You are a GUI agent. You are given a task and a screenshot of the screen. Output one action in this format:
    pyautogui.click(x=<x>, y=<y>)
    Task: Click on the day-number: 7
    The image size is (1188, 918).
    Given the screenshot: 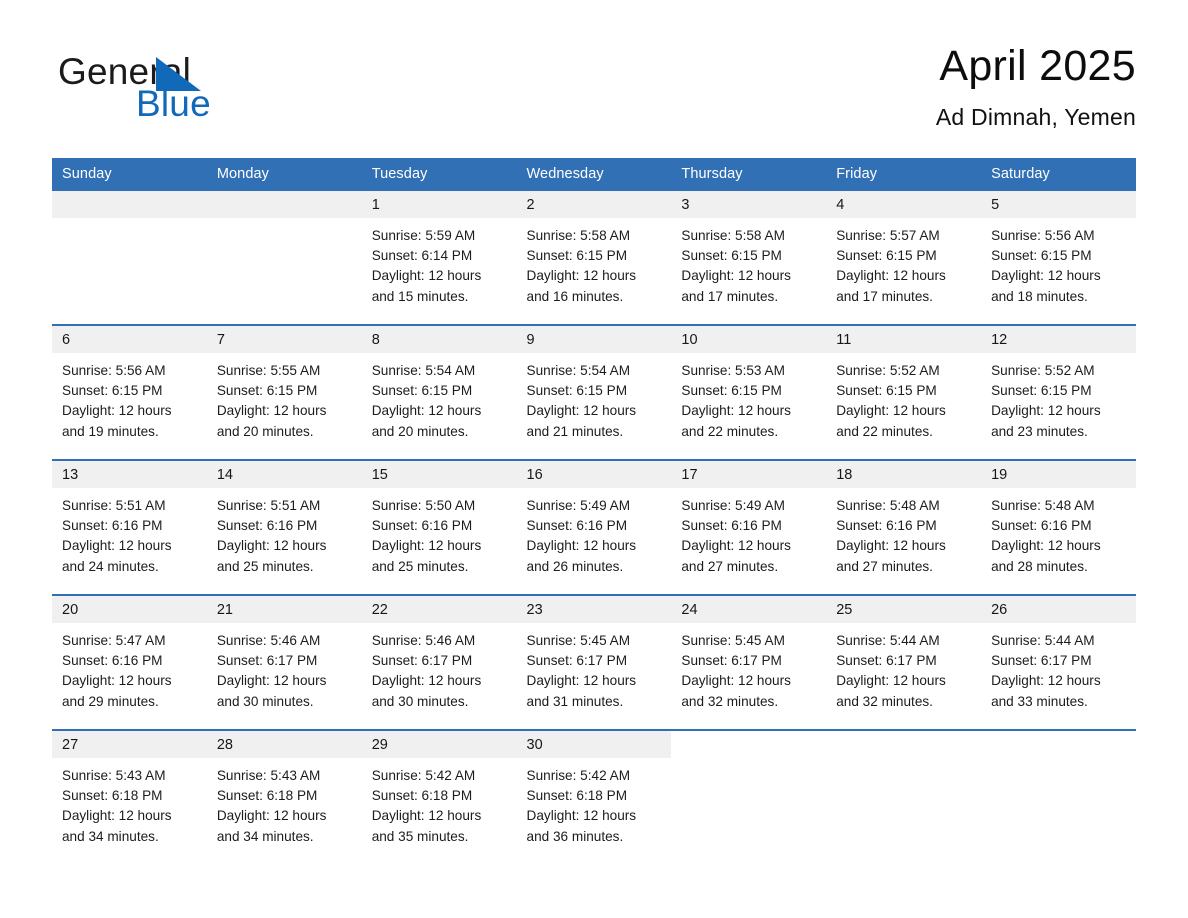 What is the action you would take?
    pyautogui.click(x=284, y=339)
    